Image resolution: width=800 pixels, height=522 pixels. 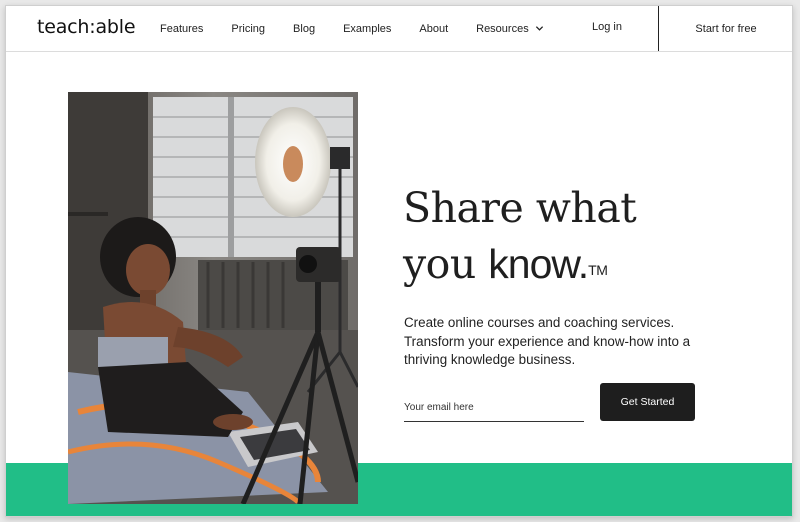 What do you see at coordinates (494, 407) in the screenshot?
I see `email-input` at bounding box center [494, 407].